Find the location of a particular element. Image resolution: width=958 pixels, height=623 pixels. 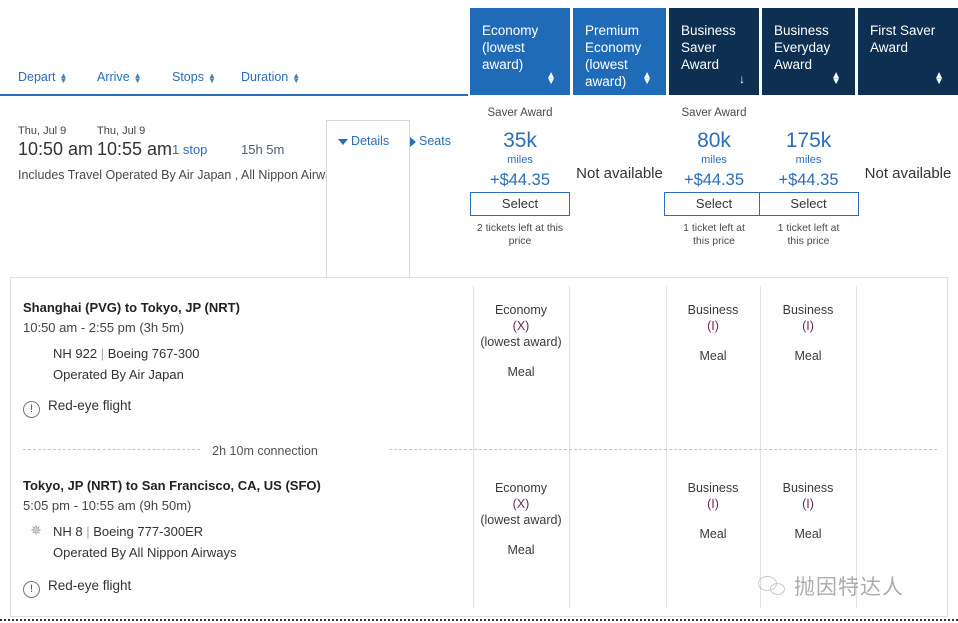

cabin-lowest-note: (lowest award) is located at coordinates (521, 520).